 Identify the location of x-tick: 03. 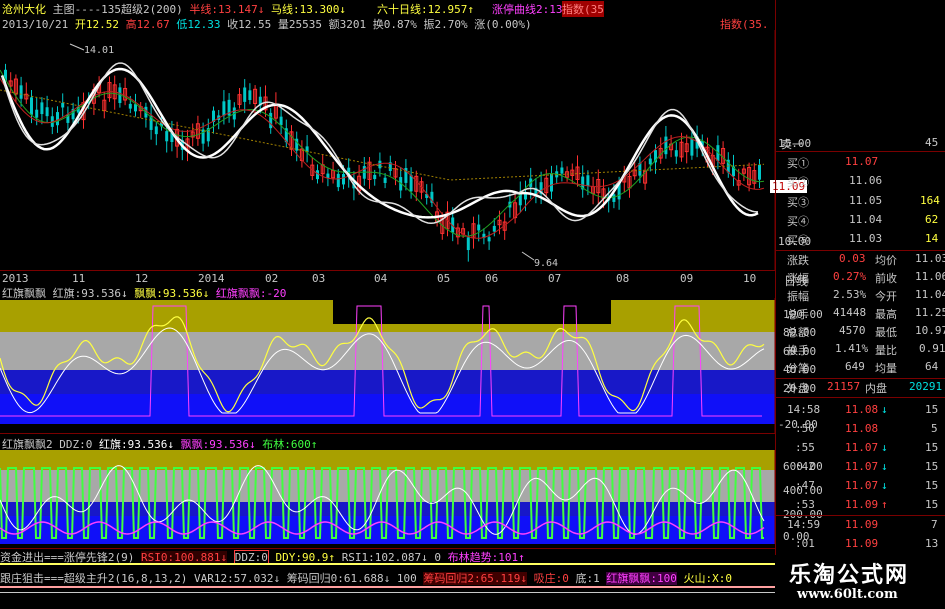
(319, 278).